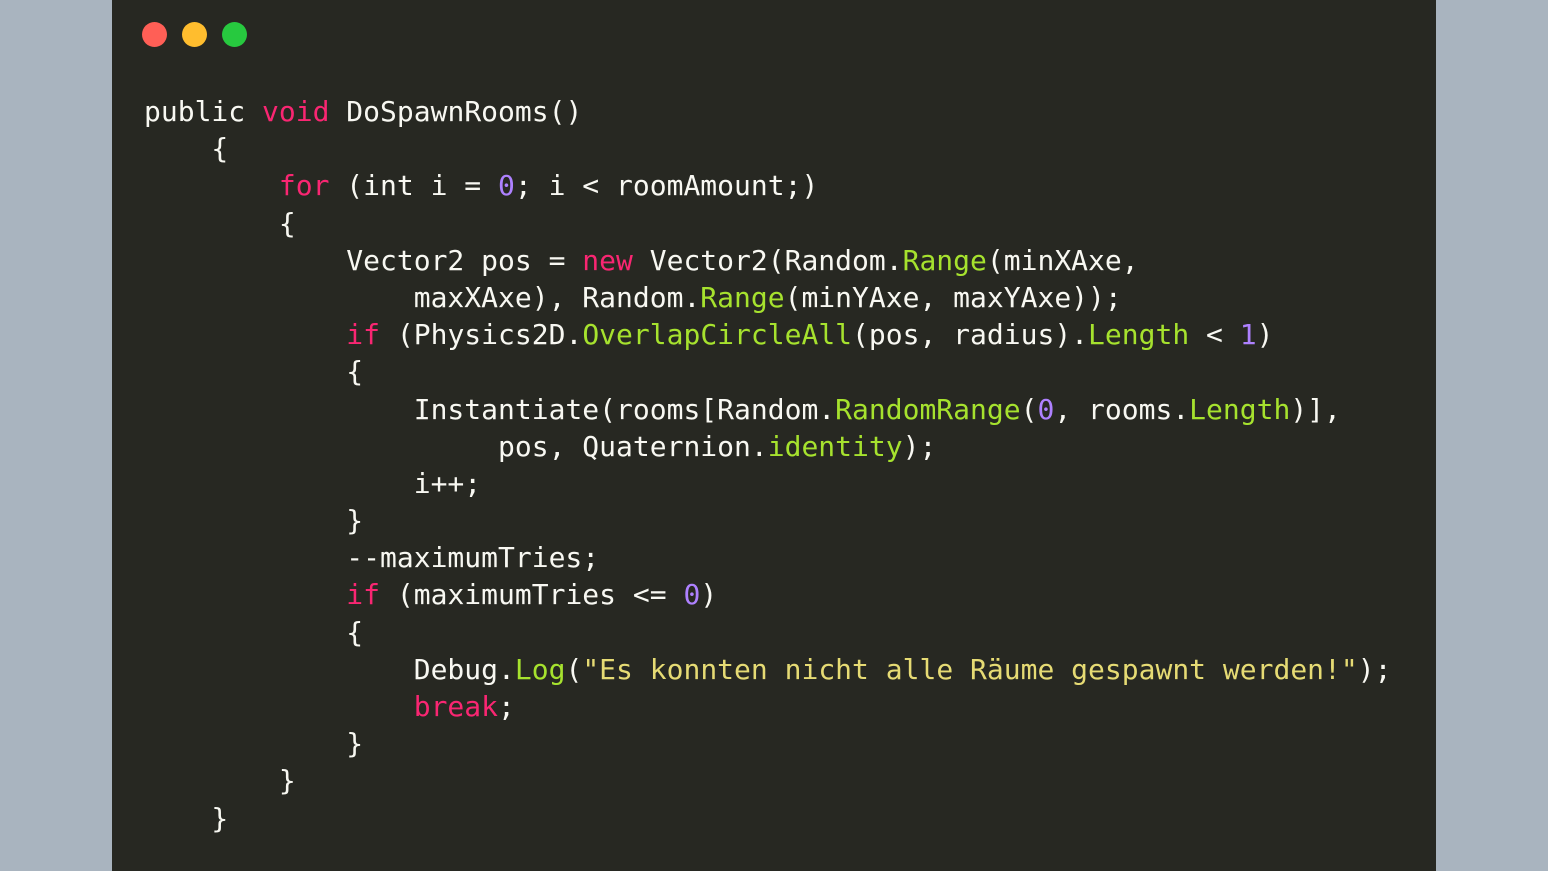 This screenshot has width=1548, height=871. Describe the element at coordinates (456, 706) in the screenshot. I see `code-token: break` at that location.